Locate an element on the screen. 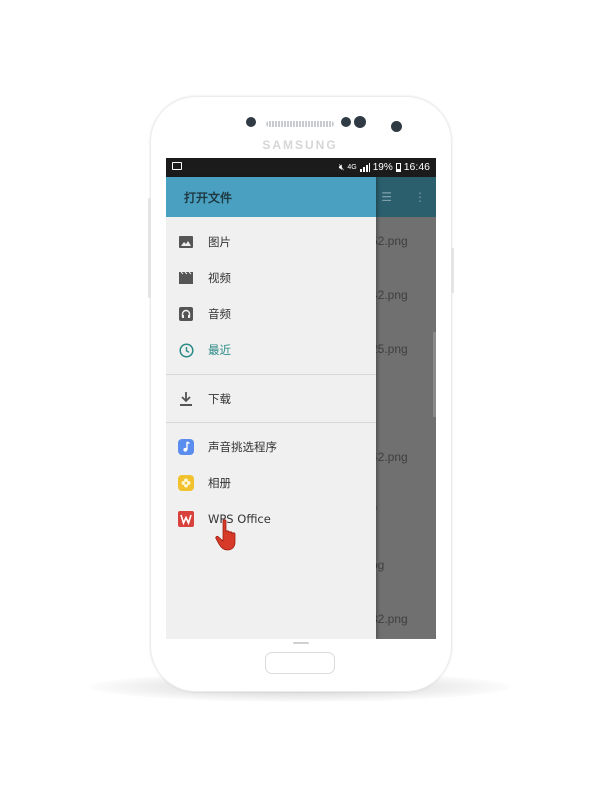 The width and height of the screenshot is (600, 800). drawer-item-recent: 最近 is located at coordinates (271, 350).